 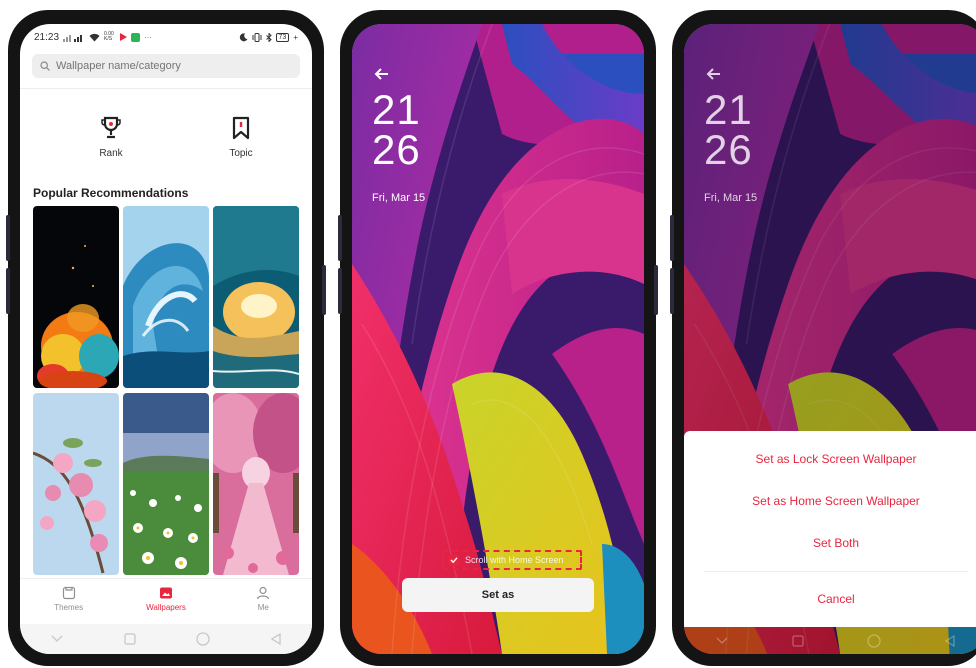 What do you see at coordinates (174, 66) in the screenshot?
I see `search-input` at bounding box center [174, 66].